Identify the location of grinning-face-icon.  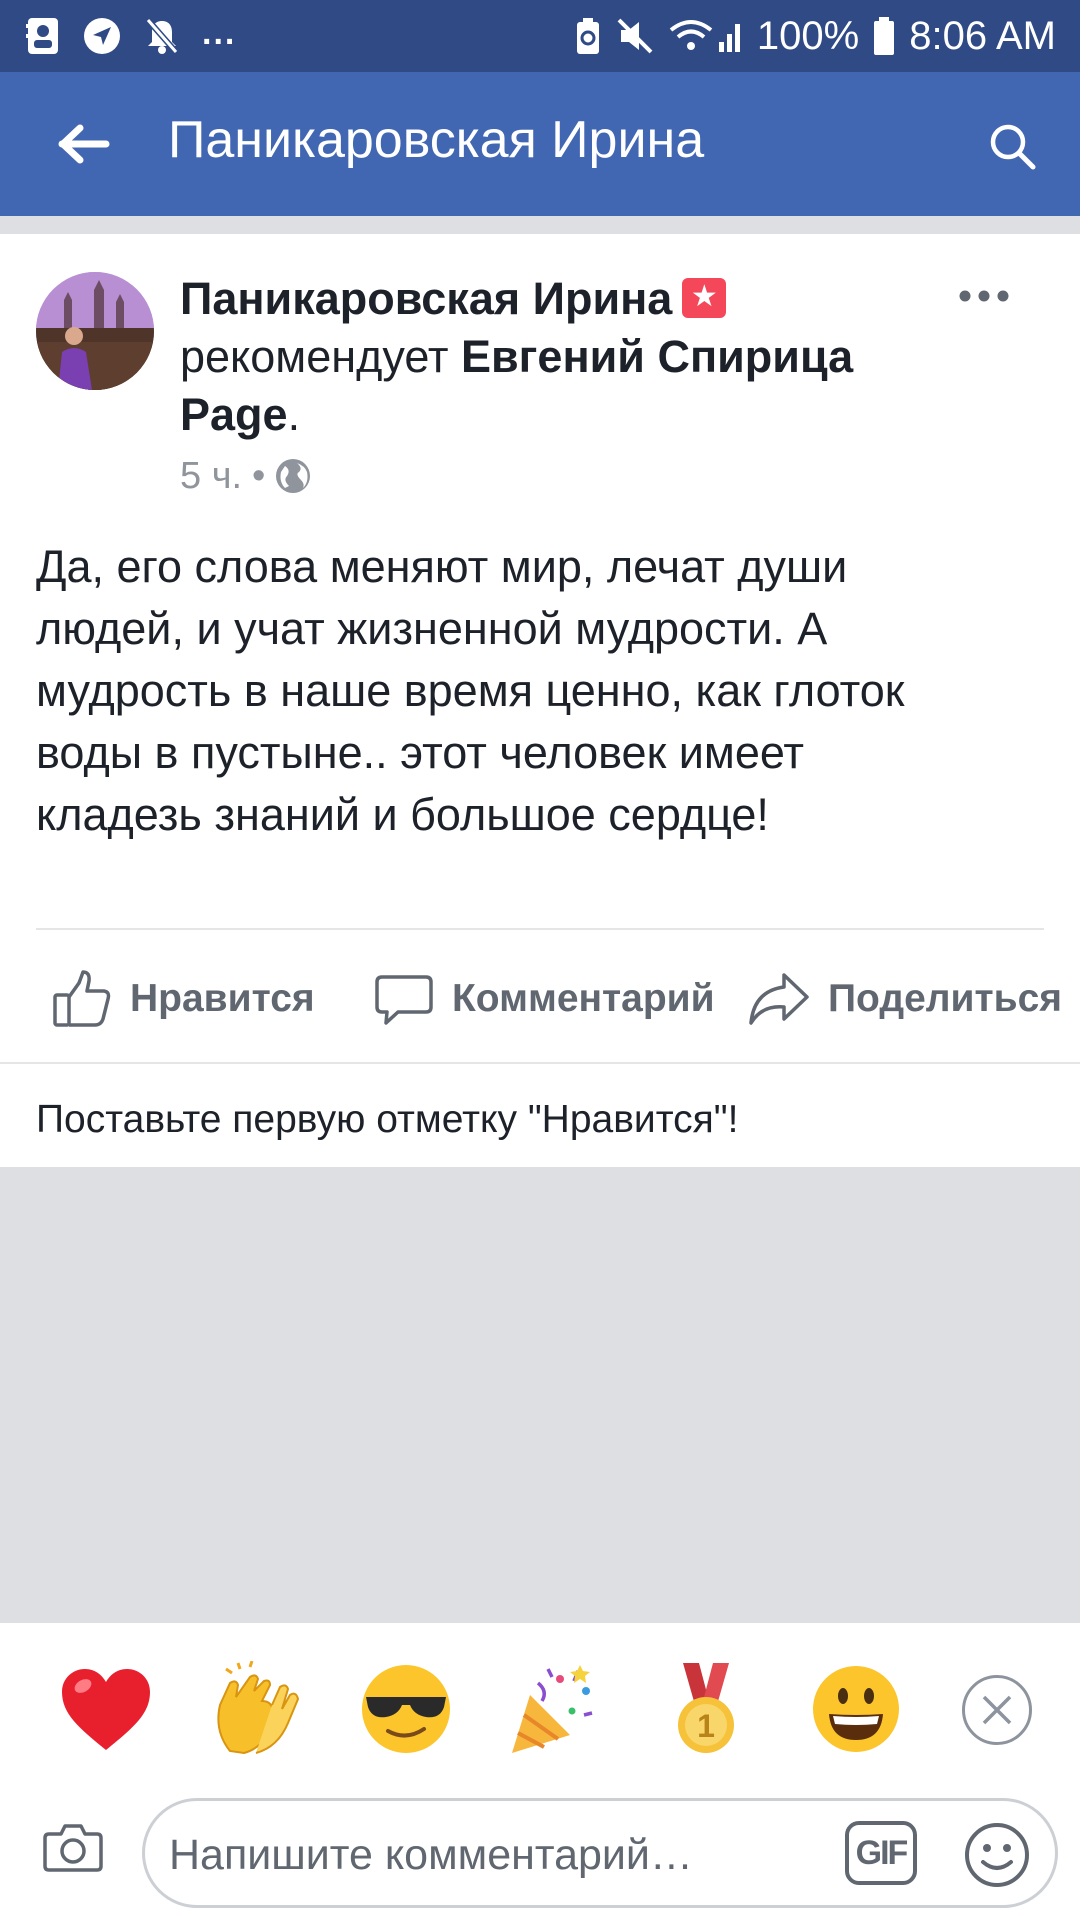
(856, 1709).